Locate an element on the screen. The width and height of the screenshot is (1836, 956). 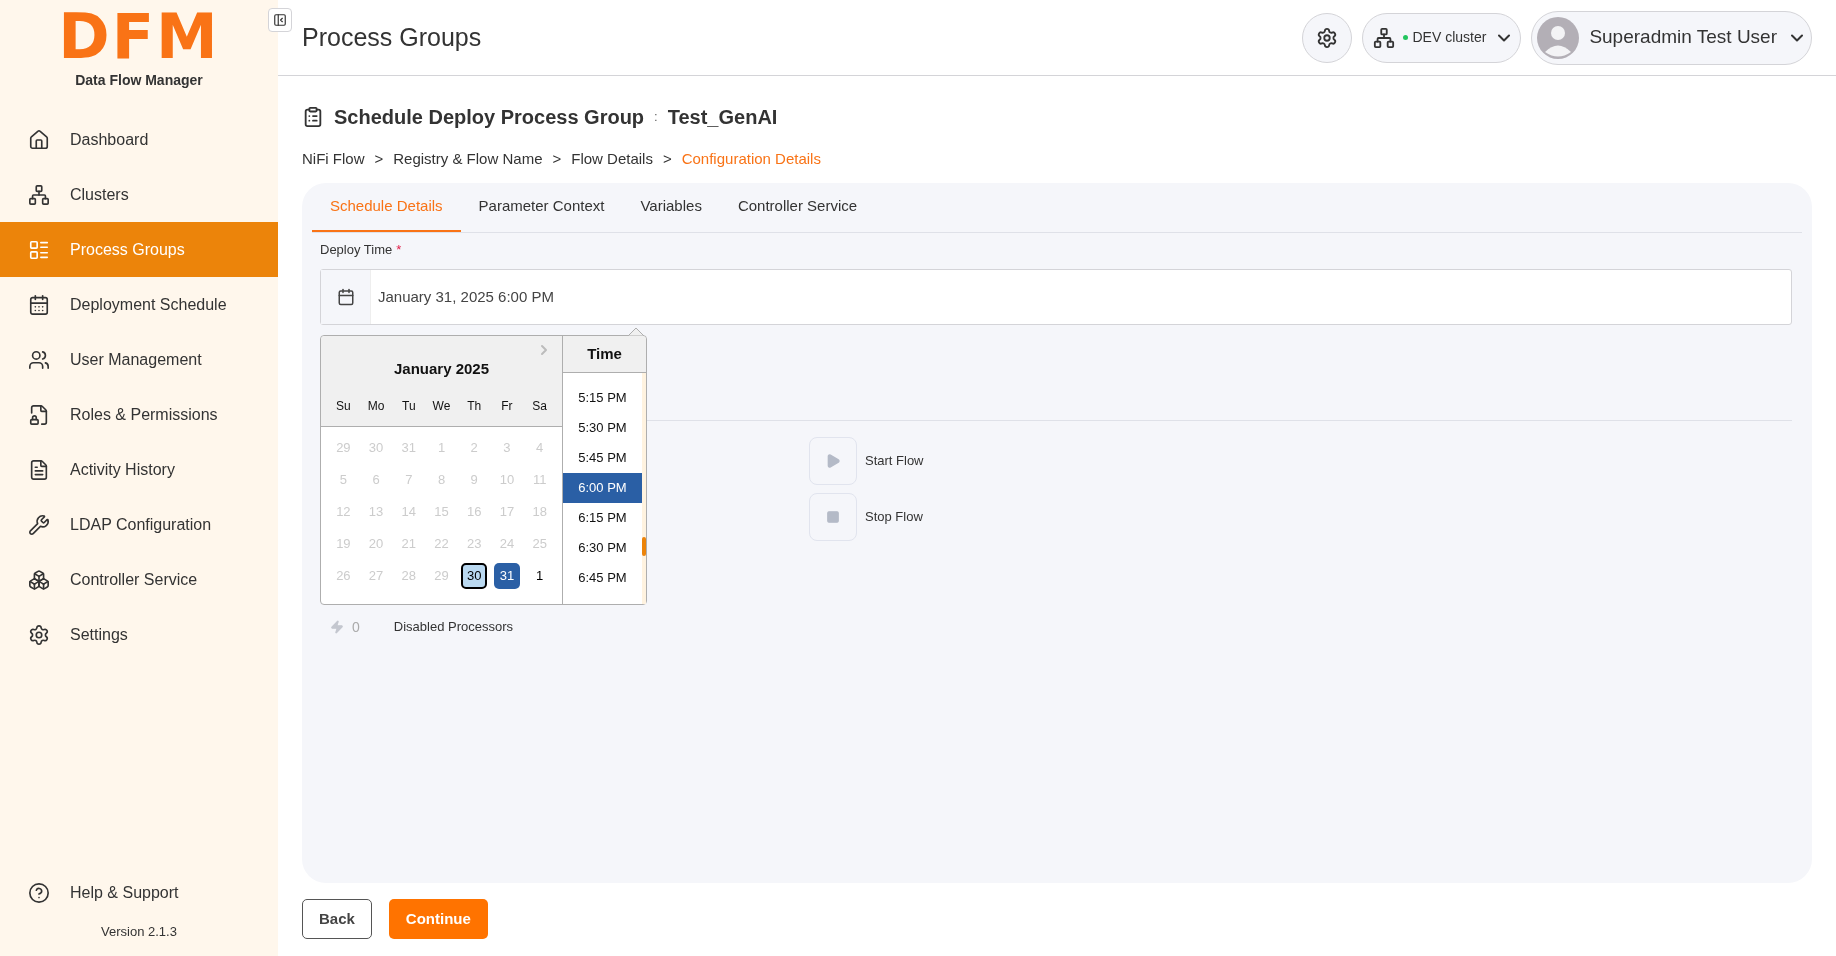
sidebar-item: Process Groups is located at coordinates (139, 249).